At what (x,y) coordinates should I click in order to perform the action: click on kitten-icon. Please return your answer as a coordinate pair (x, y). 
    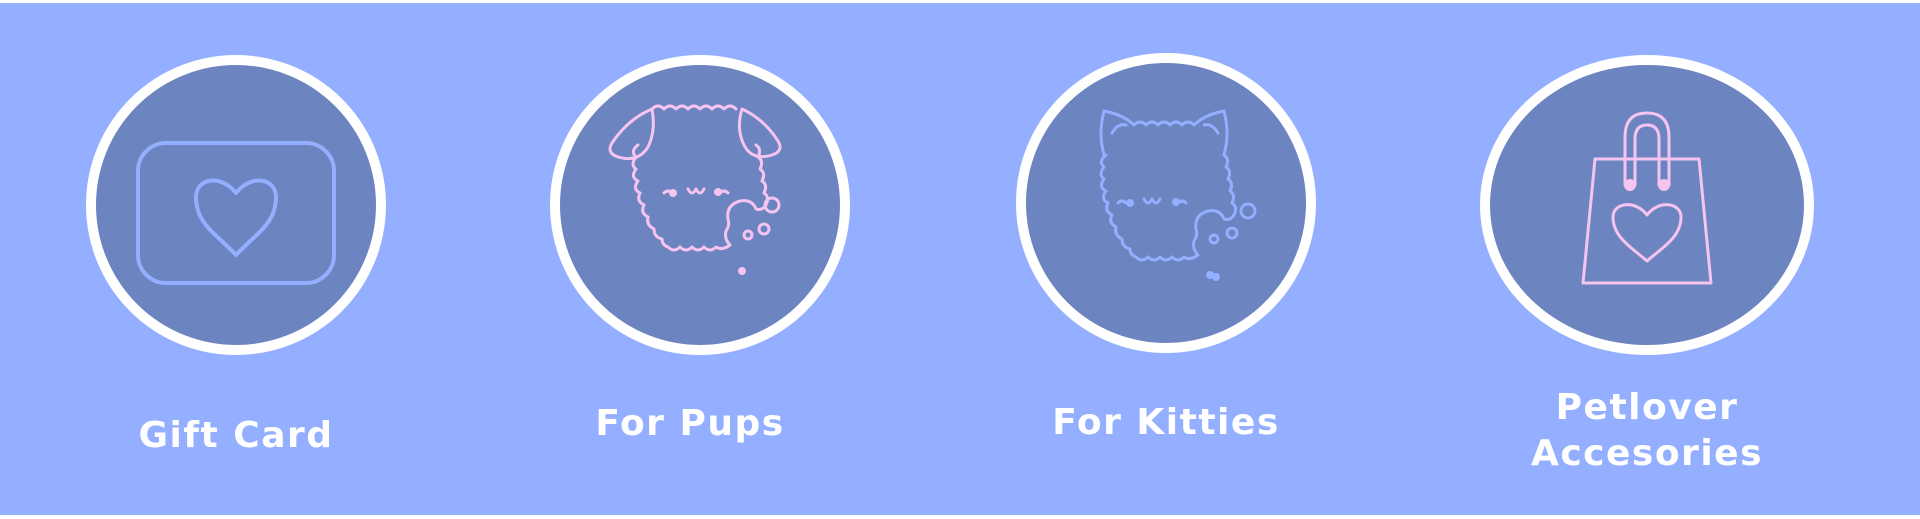
    Looking at the image, I should click on (1178, 195).